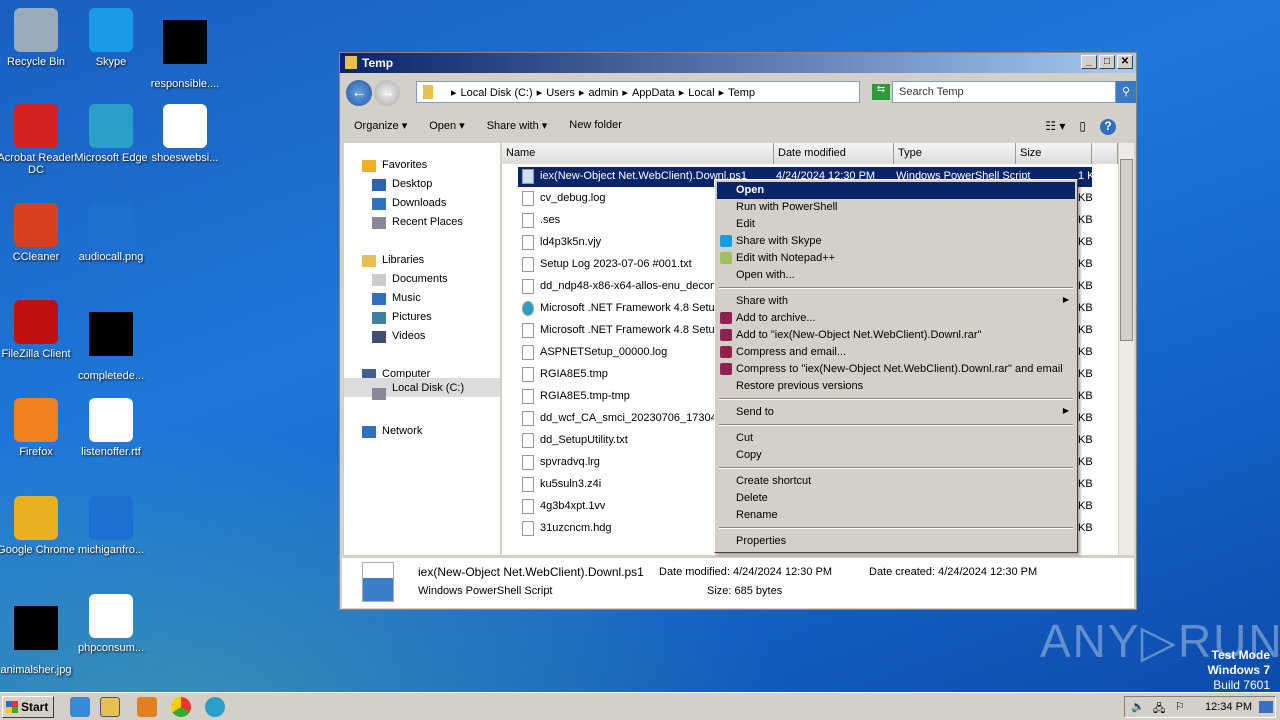 The width and height of the screenshot is (1280, 720). Describe the element at coordinates (402, 431) in the screenshot. I see `nav-item: Network` at that location.